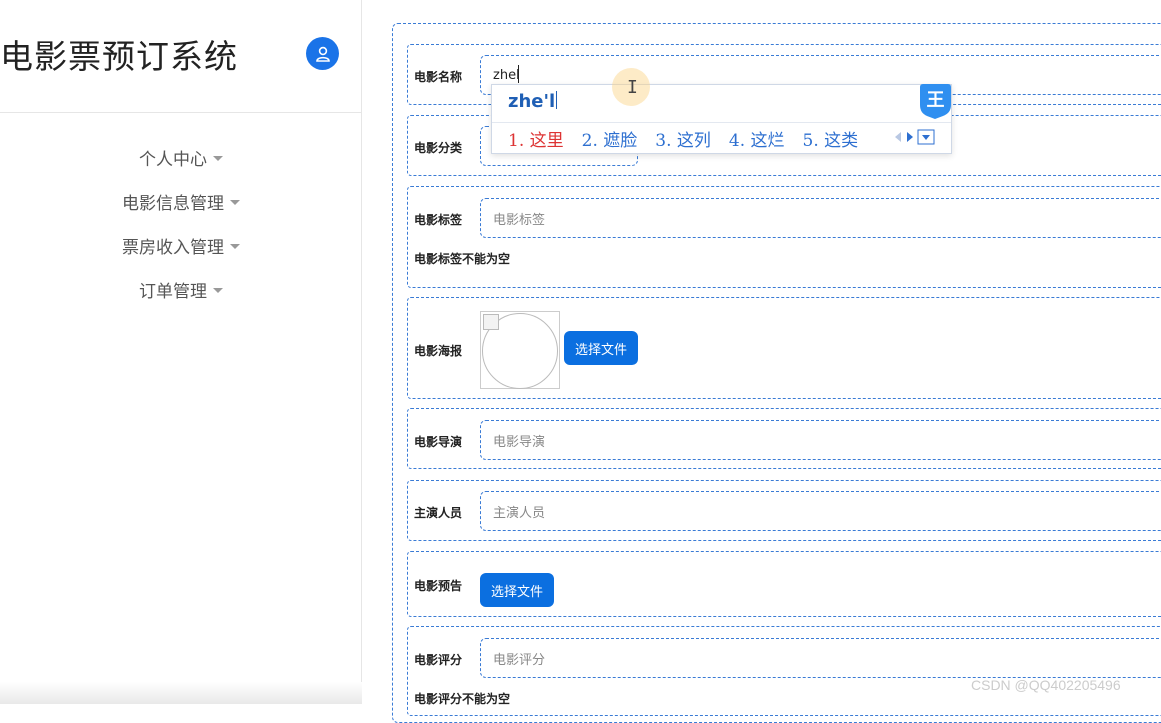 The width and height of the screenshot is (1161, 723). Describe the element at coordinates (173, 247) in the screenshot. I see `sidebar-item-label: 票房收入管理` at that location.